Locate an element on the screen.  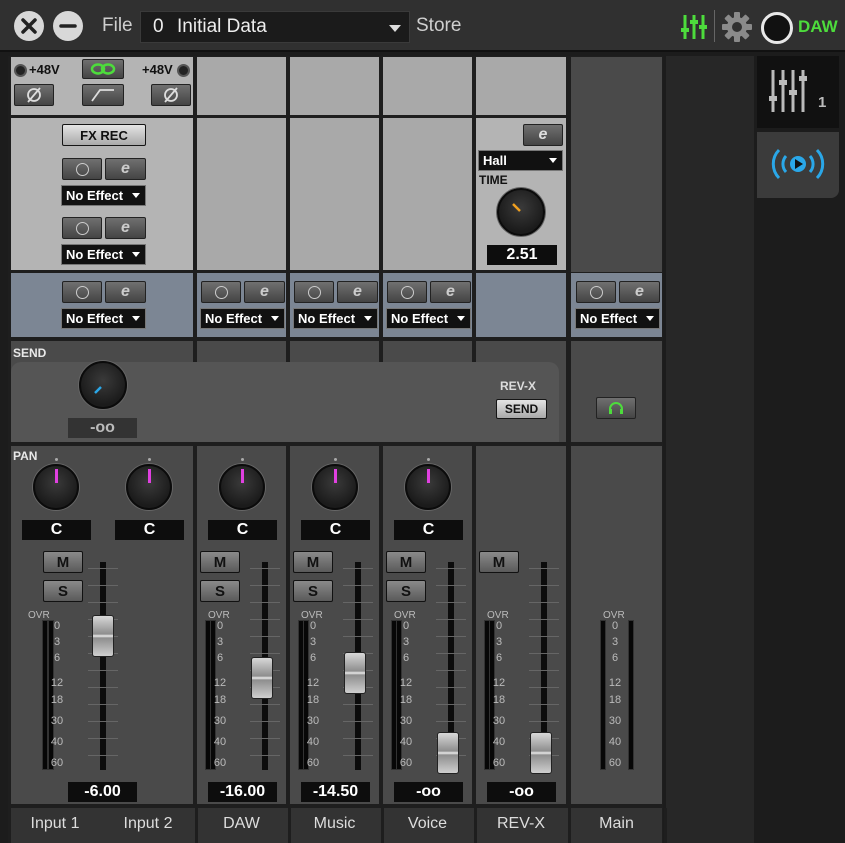
edit-icon: e is located at coordinates (357, 291).